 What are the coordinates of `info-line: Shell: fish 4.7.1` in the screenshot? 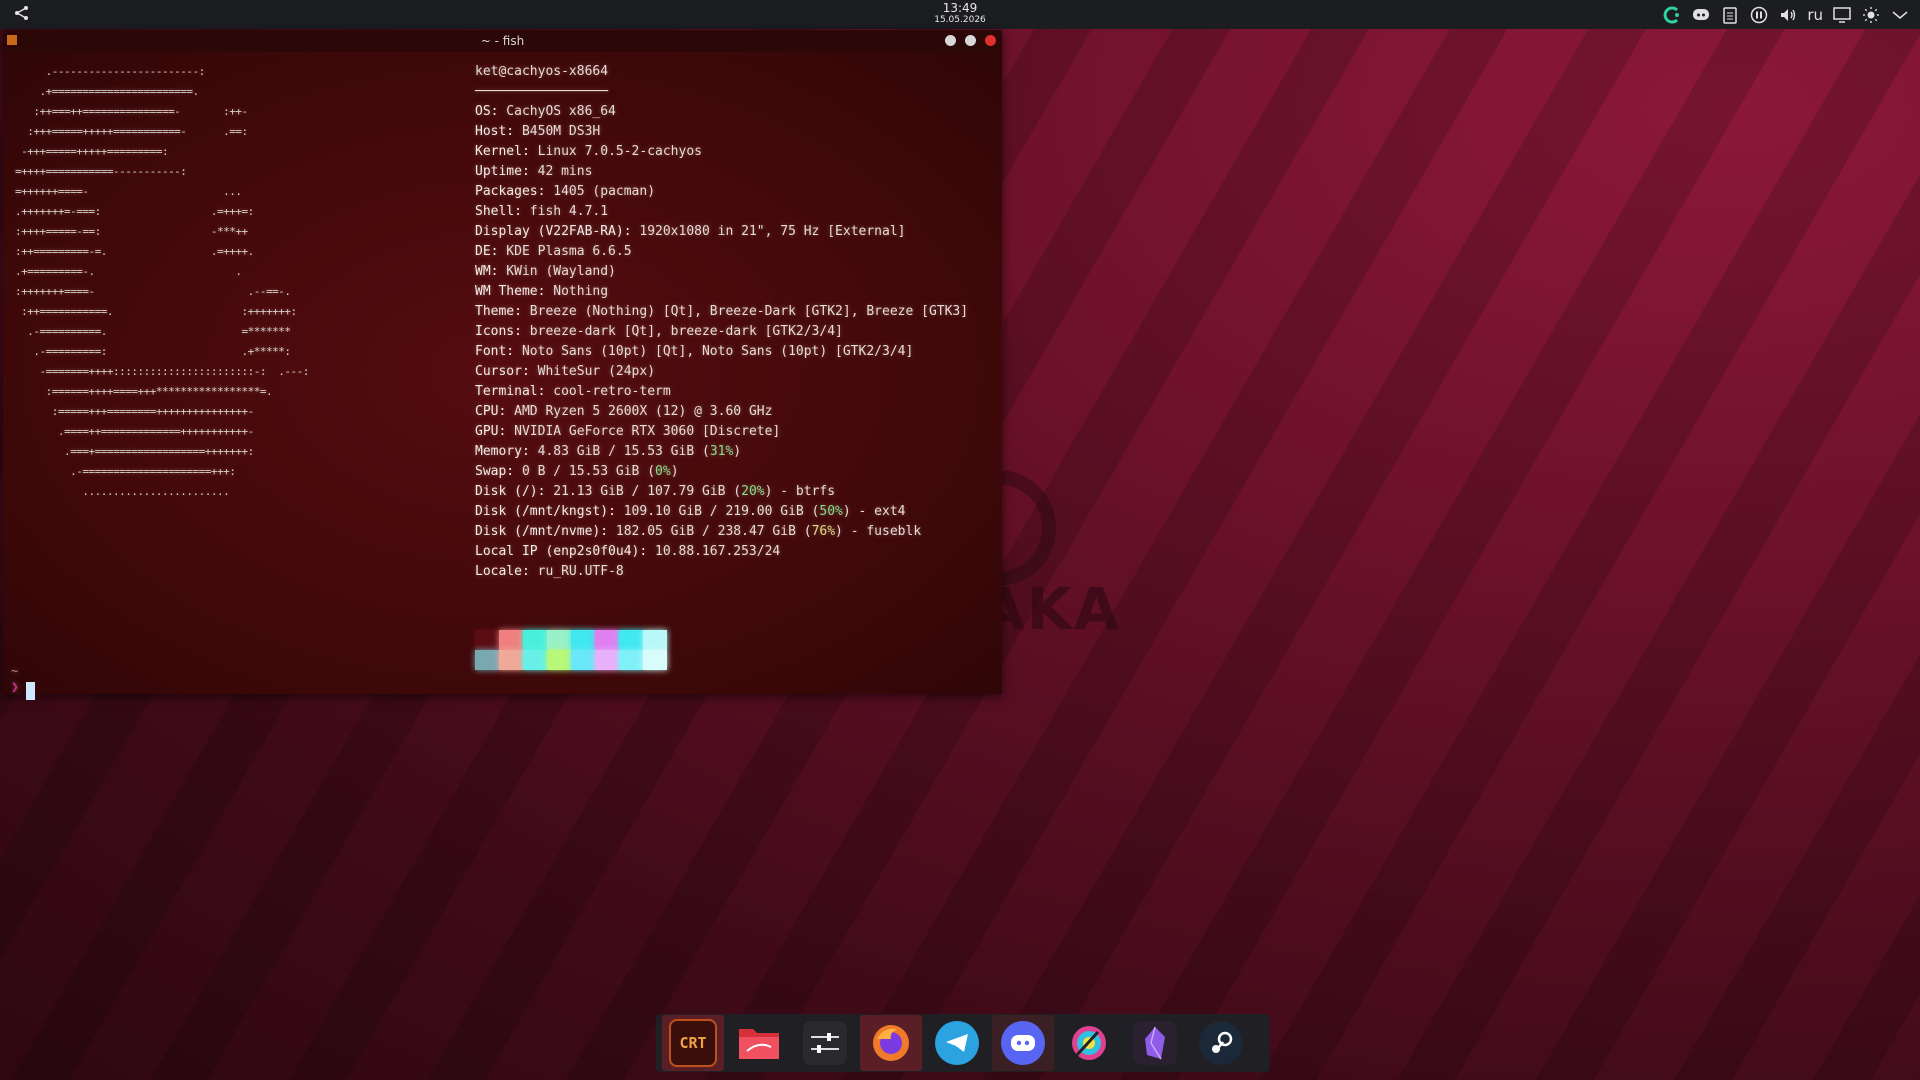 It's located at (721, 212).